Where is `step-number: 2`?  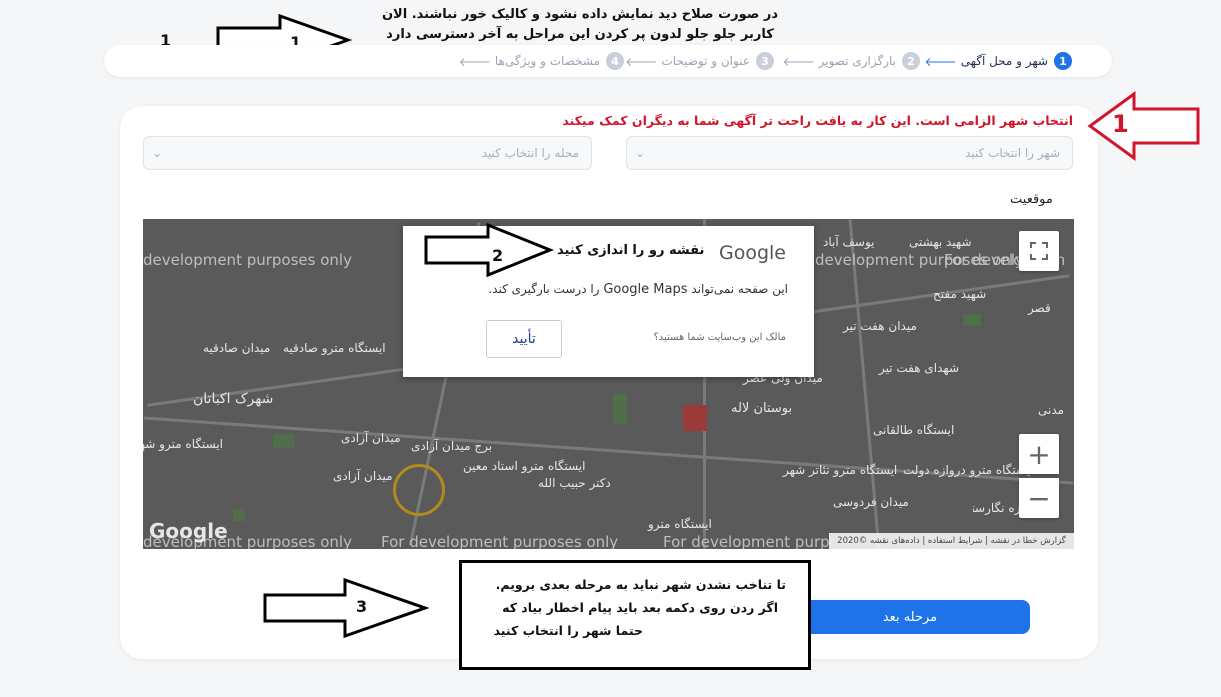 step-number: 2 is located at coordinates (911, 61).